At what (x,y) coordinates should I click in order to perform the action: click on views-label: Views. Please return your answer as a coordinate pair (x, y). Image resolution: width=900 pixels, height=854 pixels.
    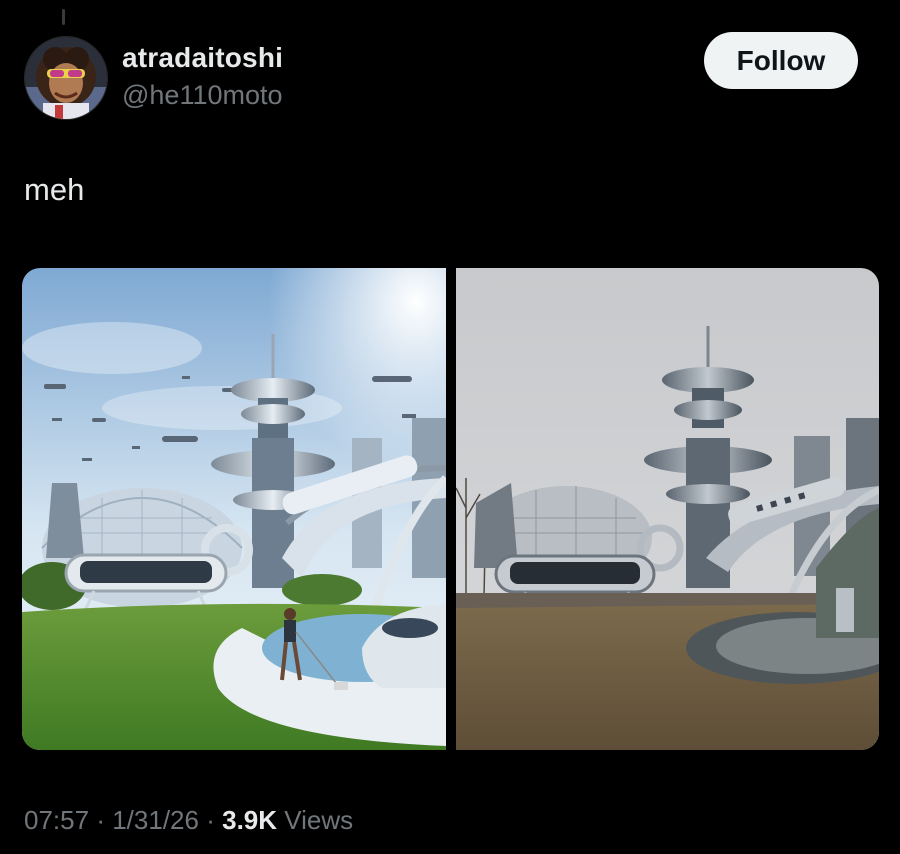
    Looking at the image, I should click on (319, 820).